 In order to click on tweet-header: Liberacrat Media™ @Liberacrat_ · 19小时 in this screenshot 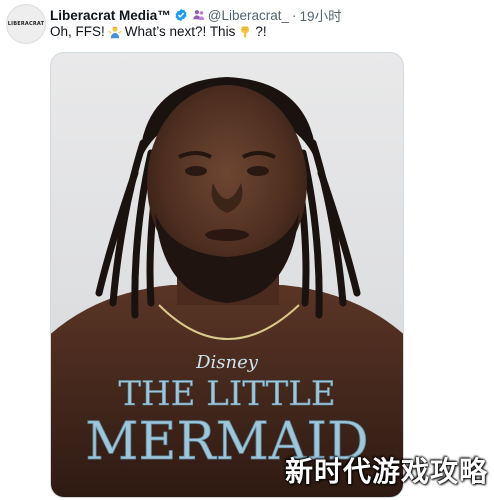, I will do `click(196, 15)`.